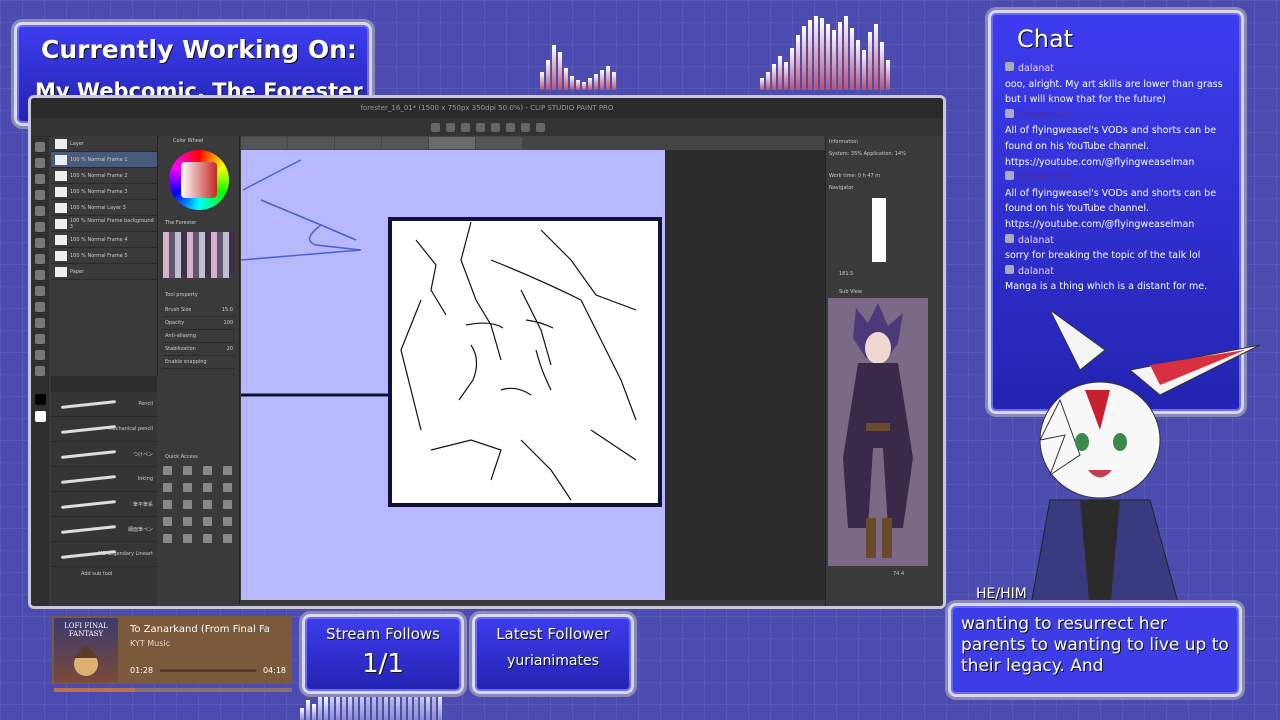 The height and width of the screenshot is (720, 1280). I want to click on brush-item: 細面筆ペン, so click(104, 529).